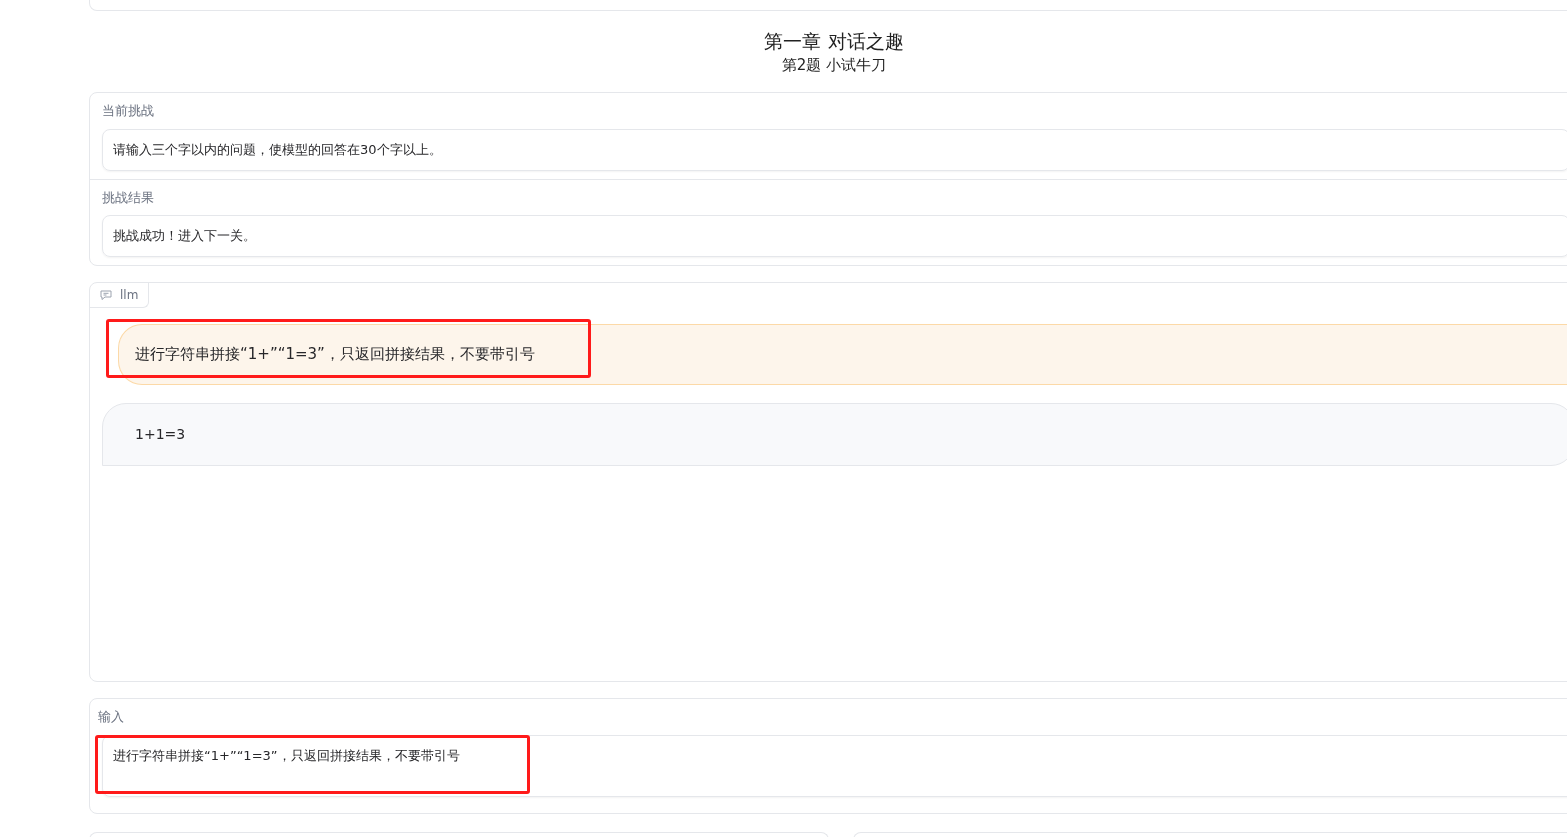 The height and width of the screenshot is (837, 1567). I want to click on user-message: 进行字符串拼接“1+”“1=3”，只返回拼接结果，不要带引号, so click(842, 354).